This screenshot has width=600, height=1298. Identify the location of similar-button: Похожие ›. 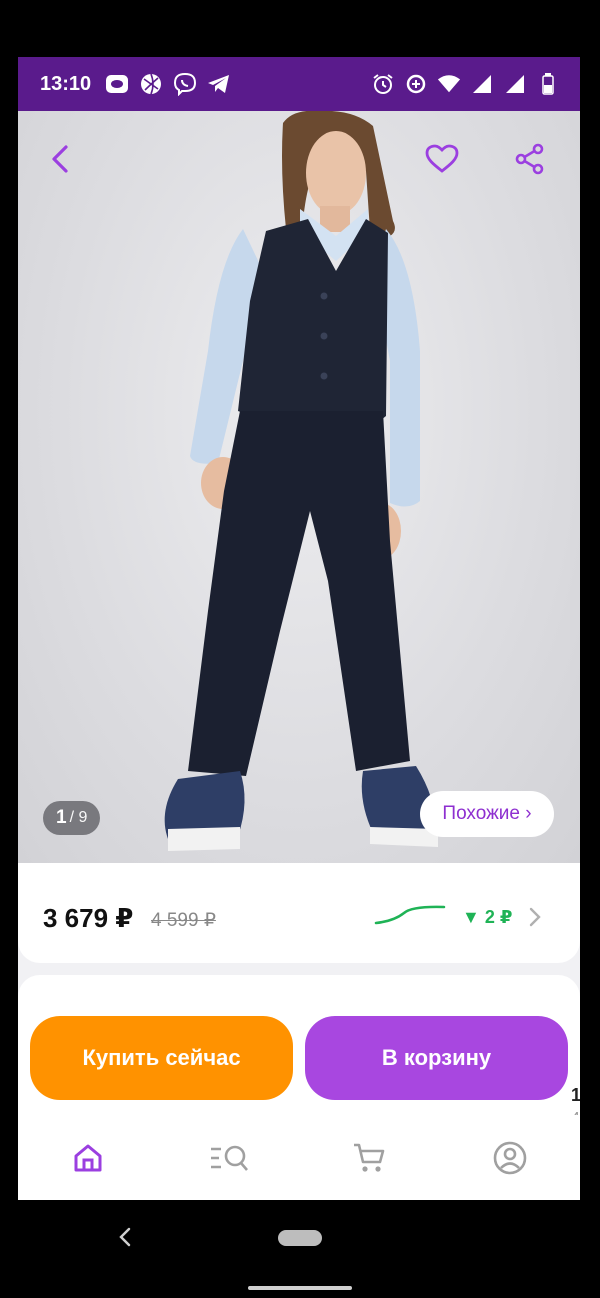
(487, 814).